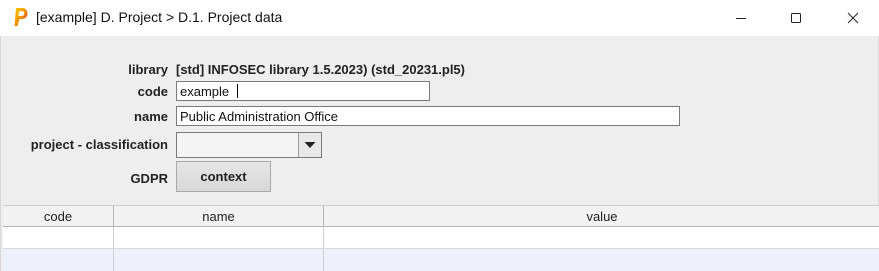  What do you see at coordinates (237, 91) in the screenshot?
I see `text-caret` at bounding box center [237, 91].